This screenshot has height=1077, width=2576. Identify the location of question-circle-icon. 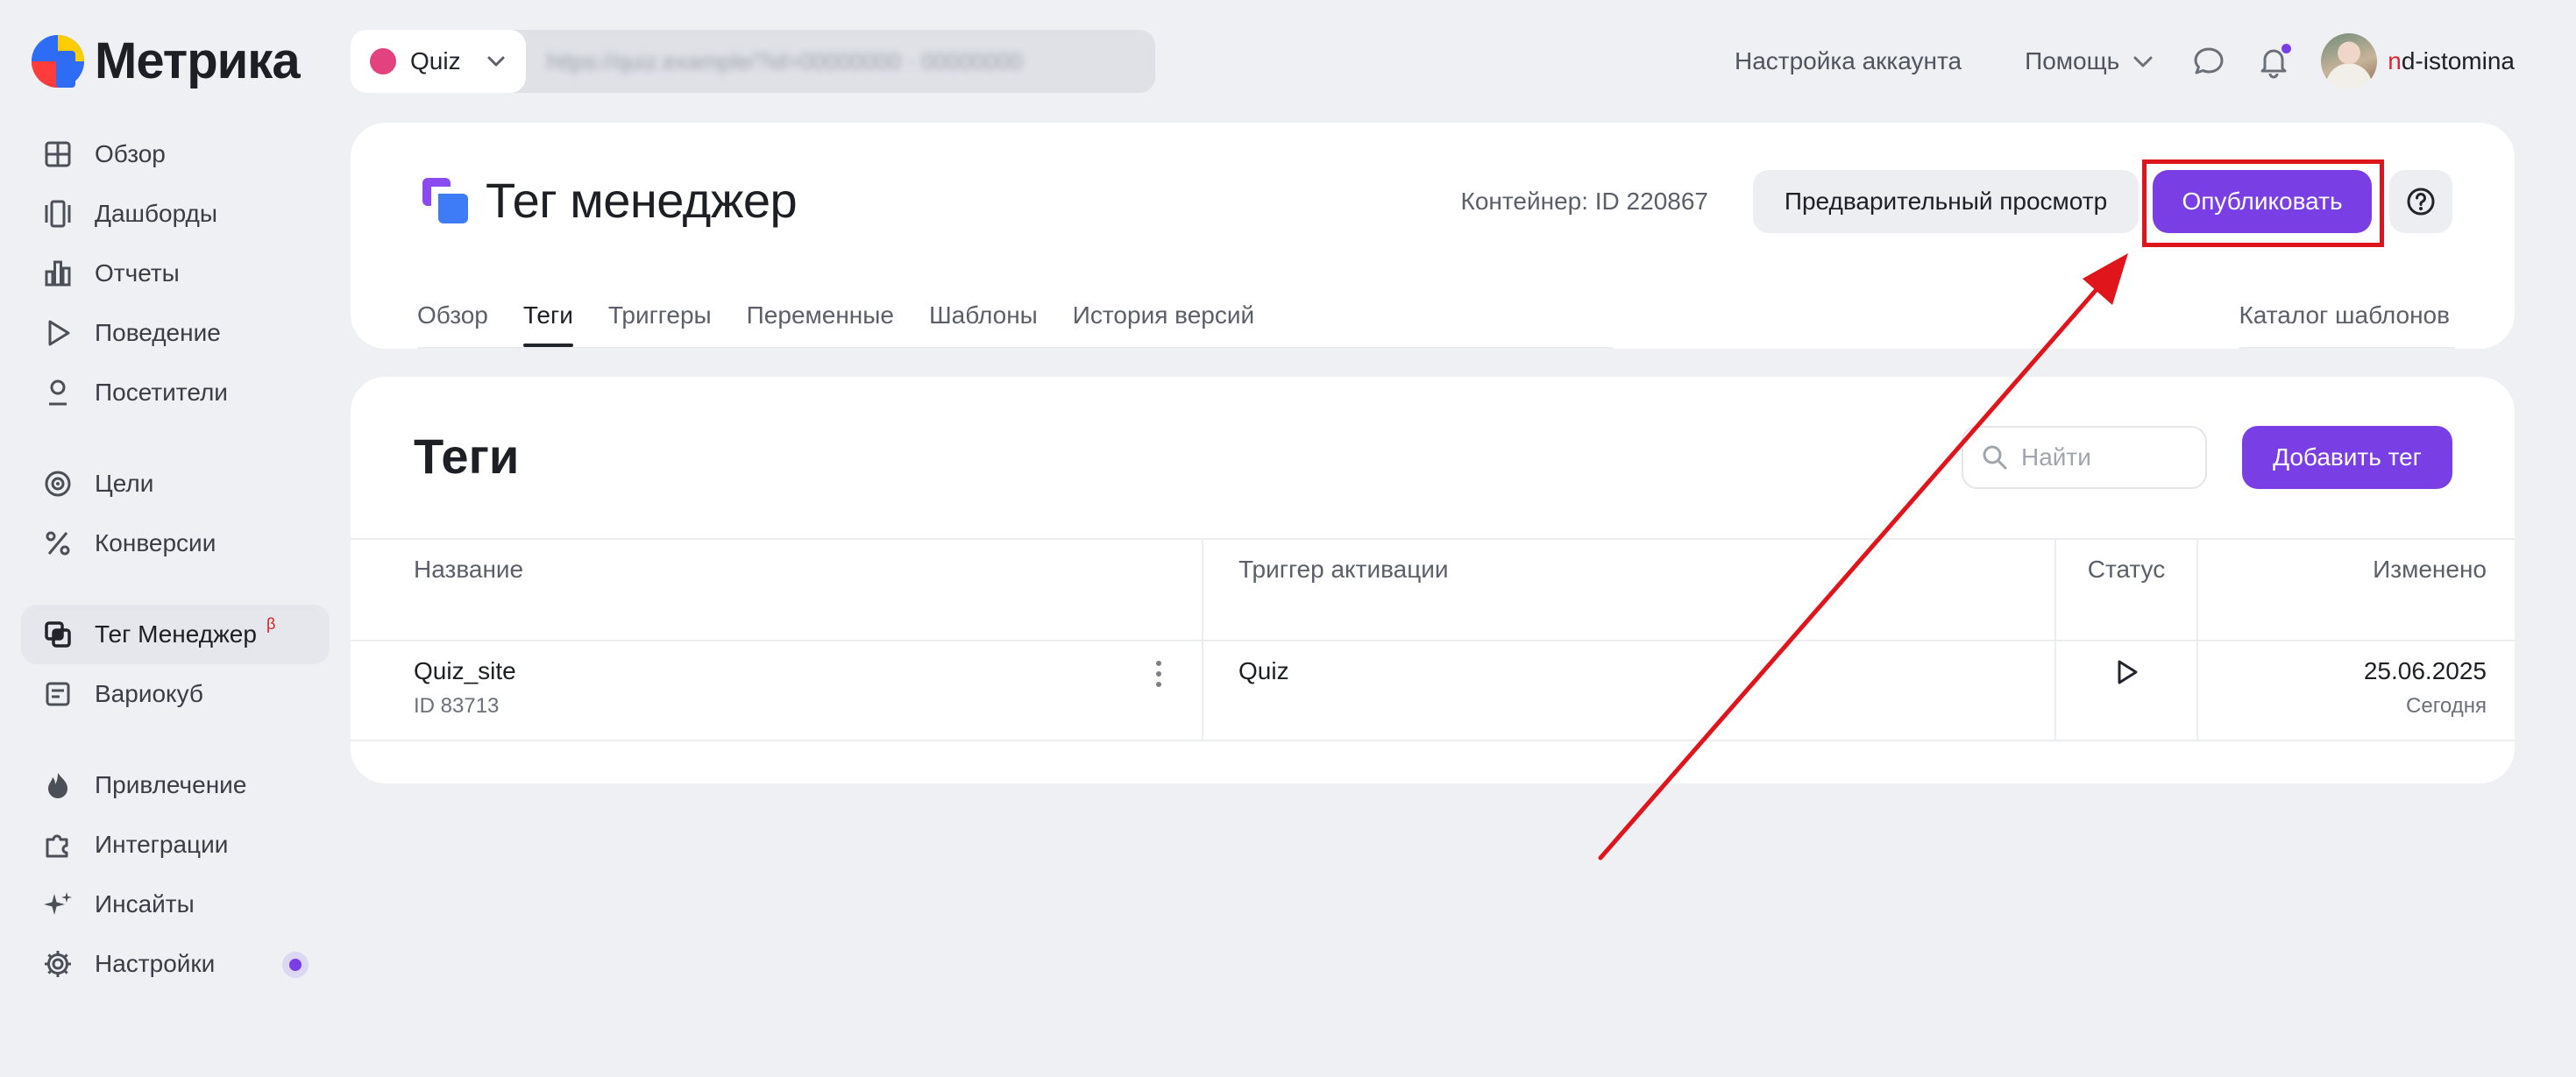
(2421, 202).